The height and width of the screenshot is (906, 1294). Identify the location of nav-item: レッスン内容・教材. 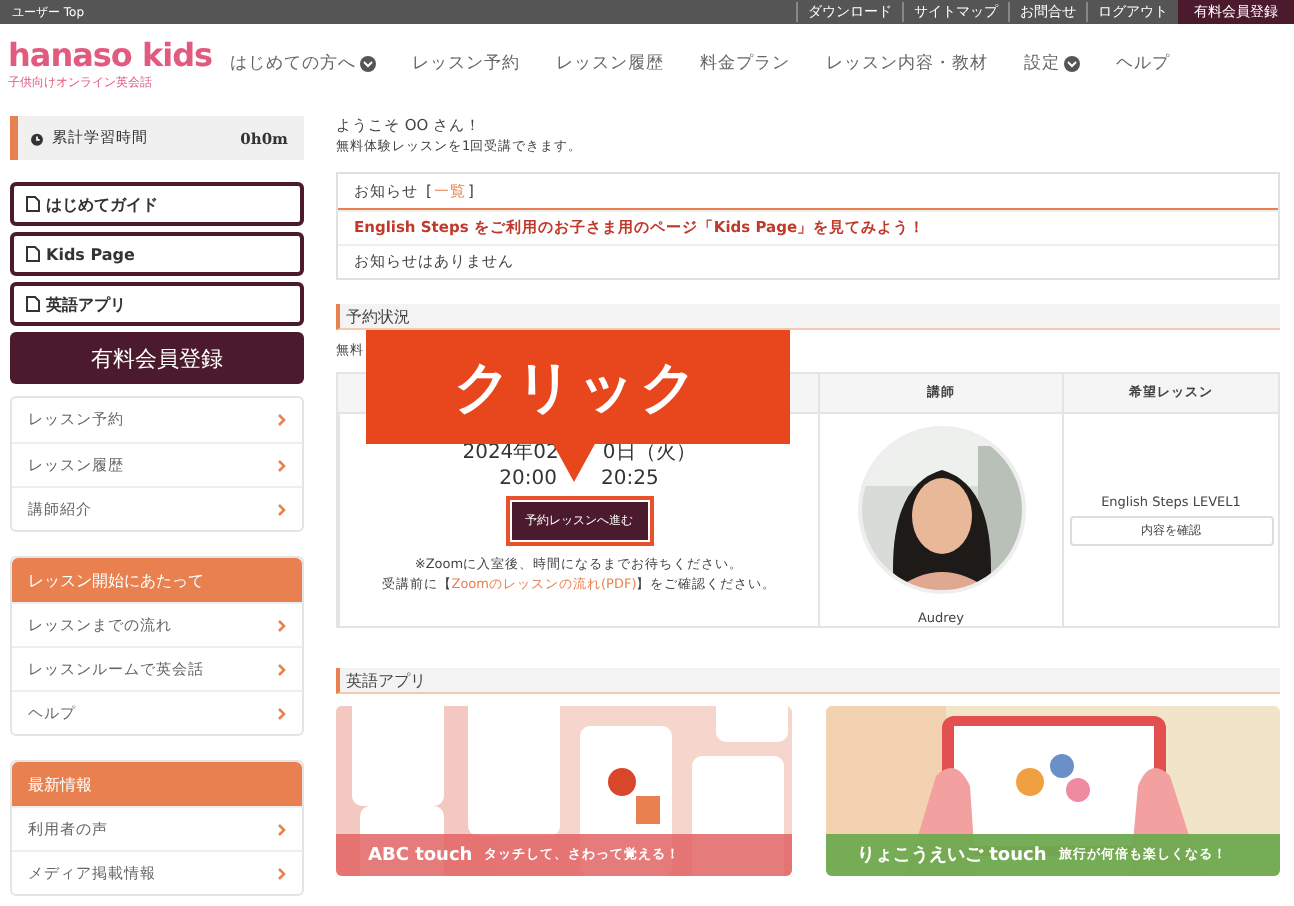
(907, 64).